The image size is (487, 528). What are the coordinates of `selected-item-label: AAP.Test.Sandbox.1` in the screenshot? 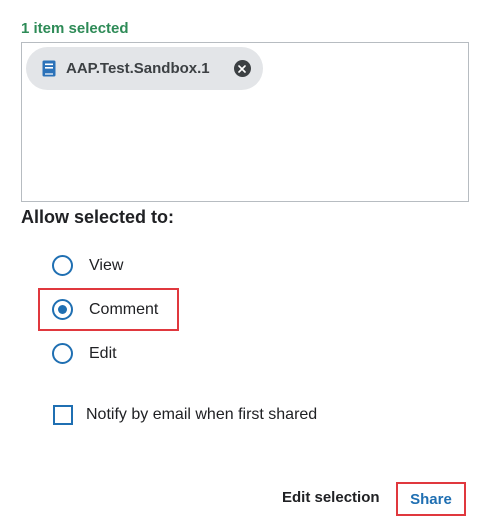 It's located at (138, 68).